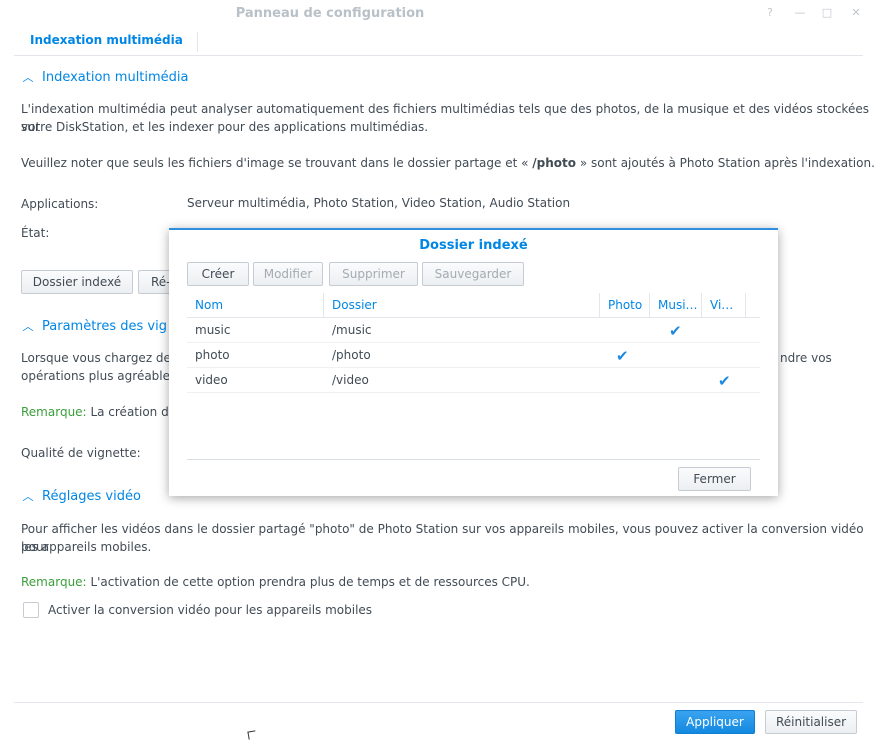 This screenshot has width=877, height=740. What do you see at coordinates (473, 330) in the screenshot?
I see `table-row: music /music ✔` at bounding box center [473, 330].